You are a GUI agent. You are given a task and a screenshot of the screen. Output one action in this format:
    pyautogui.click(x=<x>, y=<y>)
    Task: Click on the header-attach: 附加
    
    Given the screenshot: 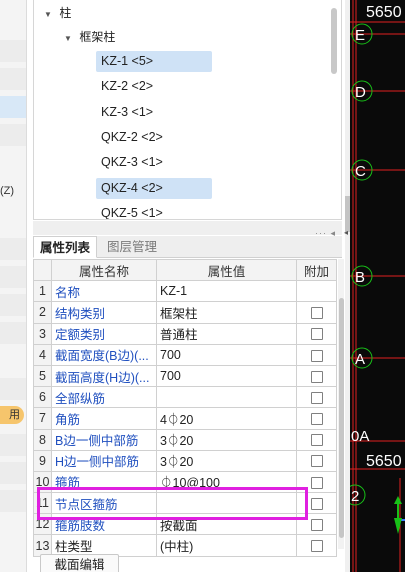 What is the action you would take?
    pyautogui.click(x=316, y=270)
    